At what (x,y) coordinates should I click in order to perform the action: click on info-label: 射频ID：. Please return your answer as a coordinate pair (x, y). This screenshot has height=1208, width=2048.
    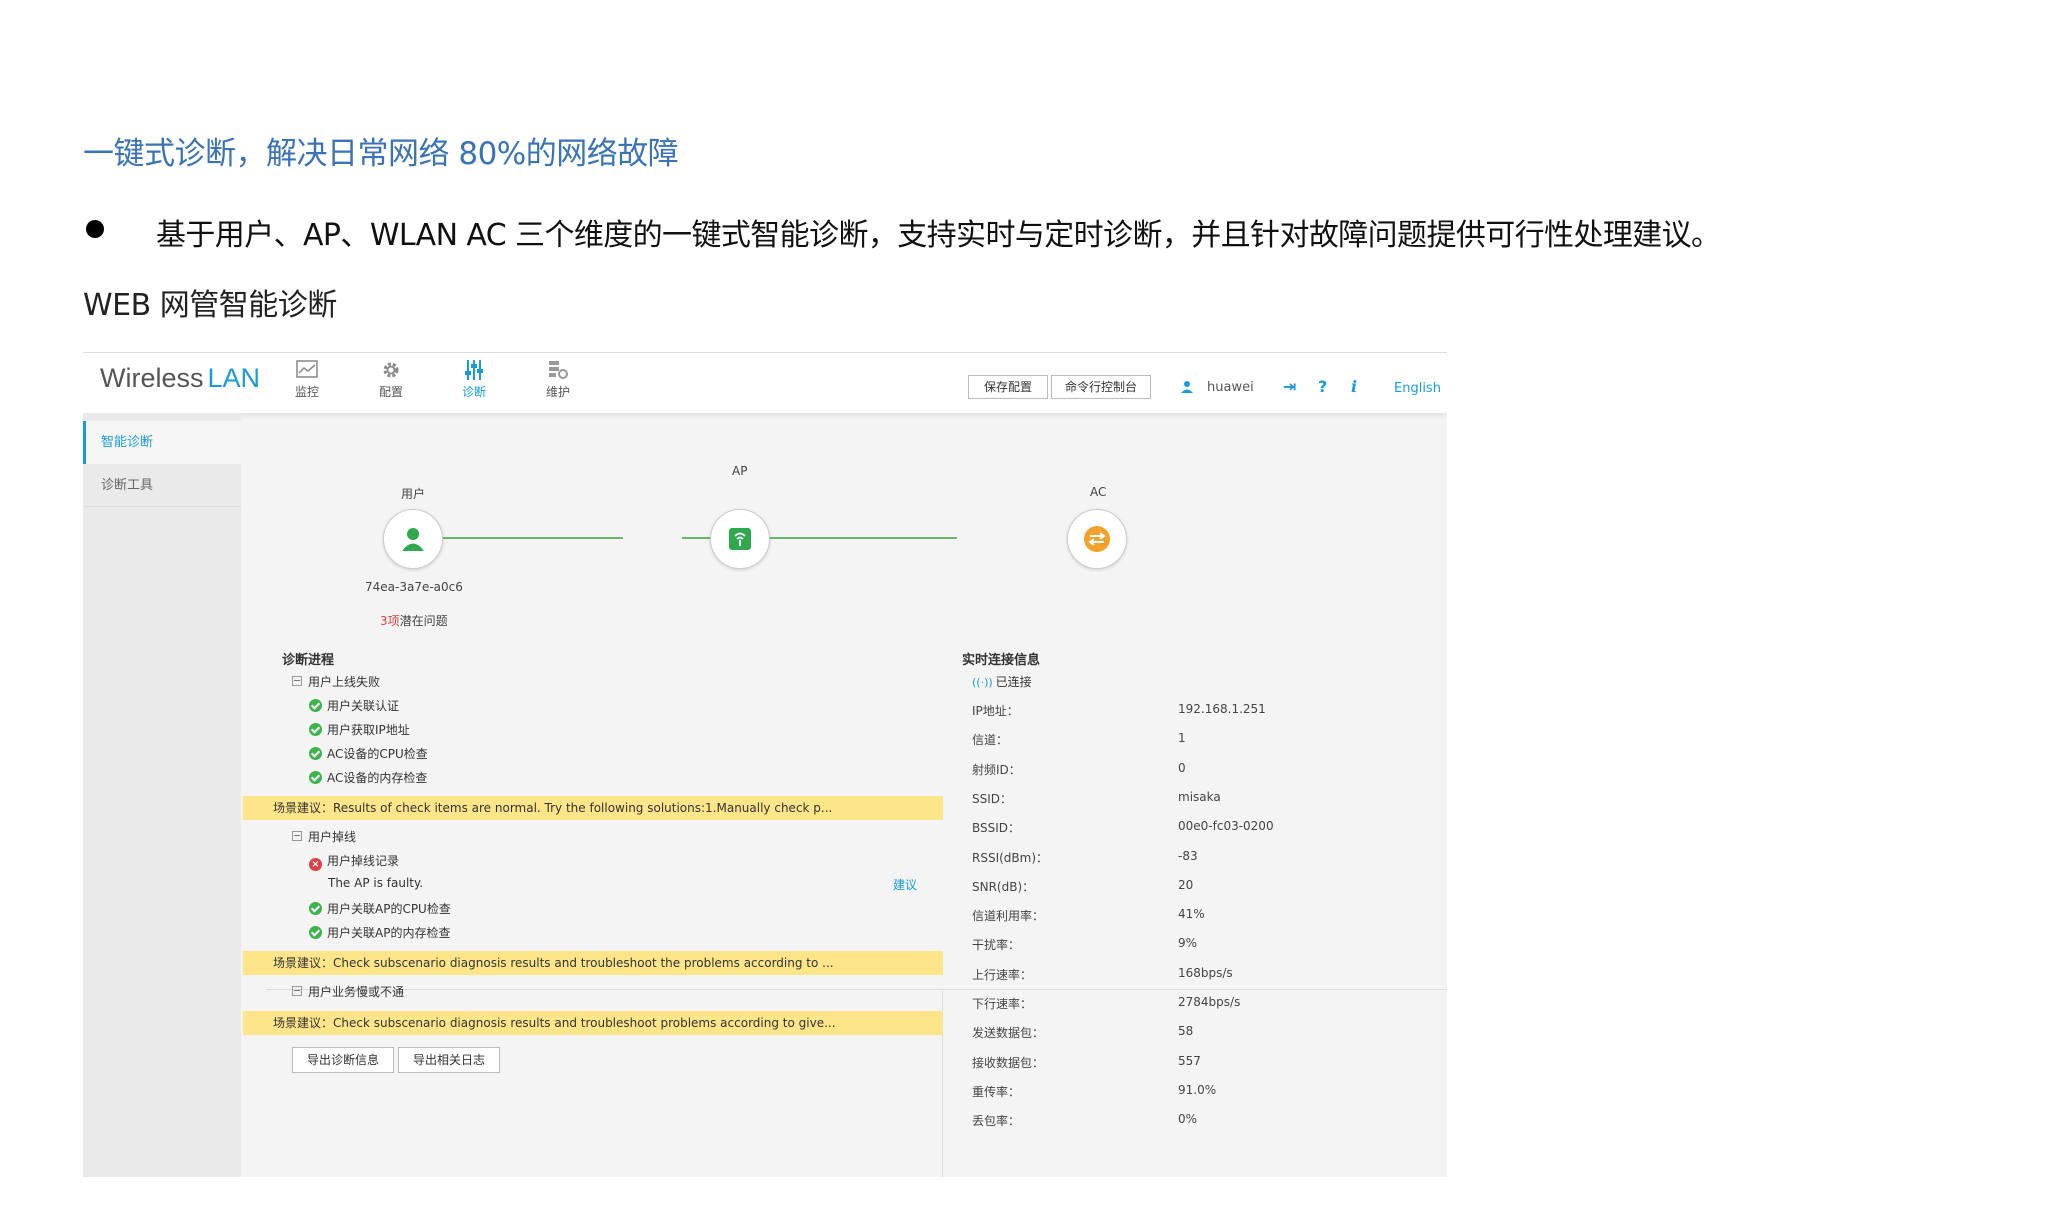
    Looking at the image, I should click on (996, 770).